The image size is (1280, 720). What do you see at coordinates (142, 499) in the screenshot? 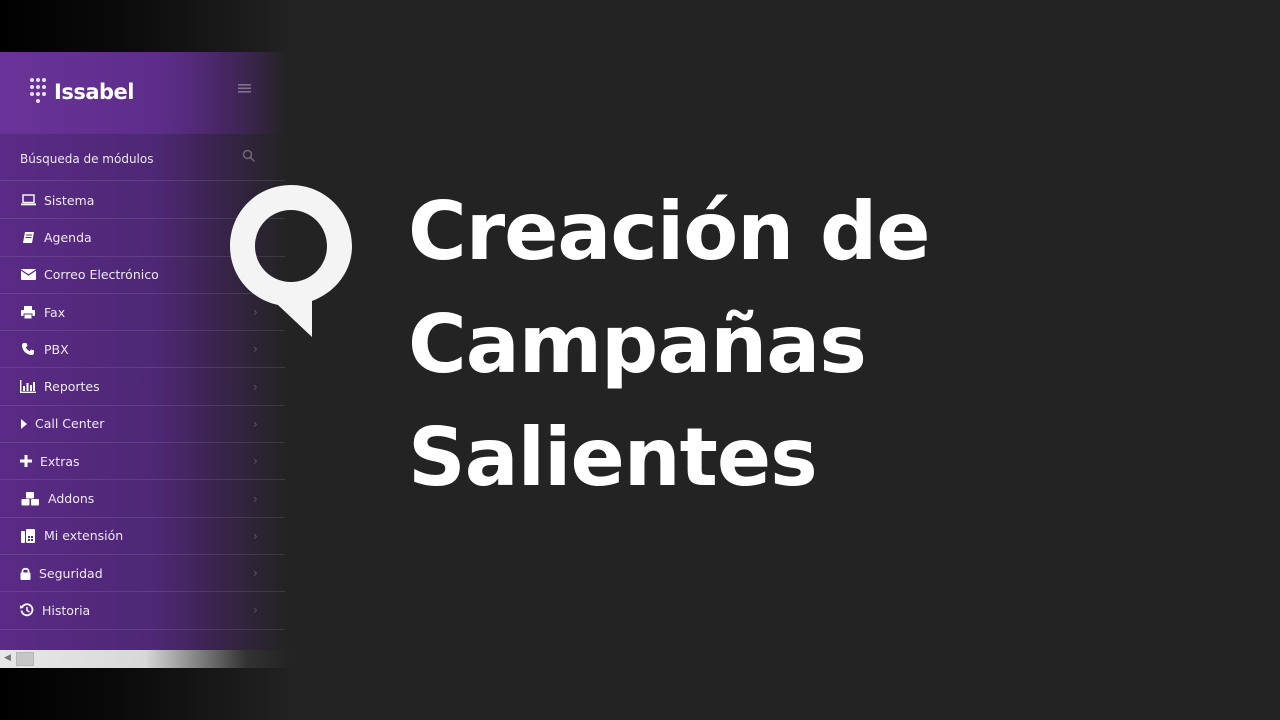
I see `sidebar-item-addons: Addons ›` at bounding box center [142, 499].